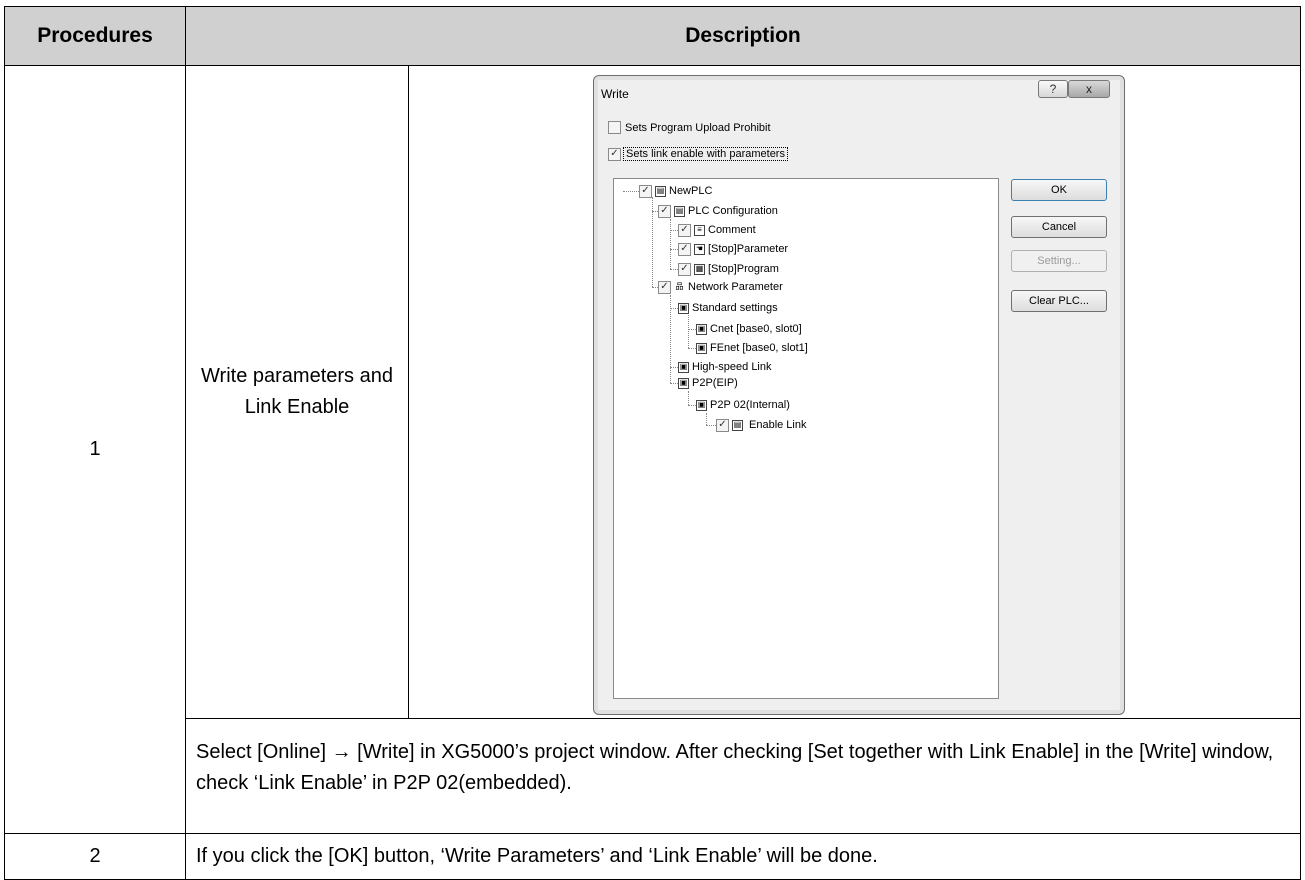  I want to click on help-icon: ?, so click(1053, 89).